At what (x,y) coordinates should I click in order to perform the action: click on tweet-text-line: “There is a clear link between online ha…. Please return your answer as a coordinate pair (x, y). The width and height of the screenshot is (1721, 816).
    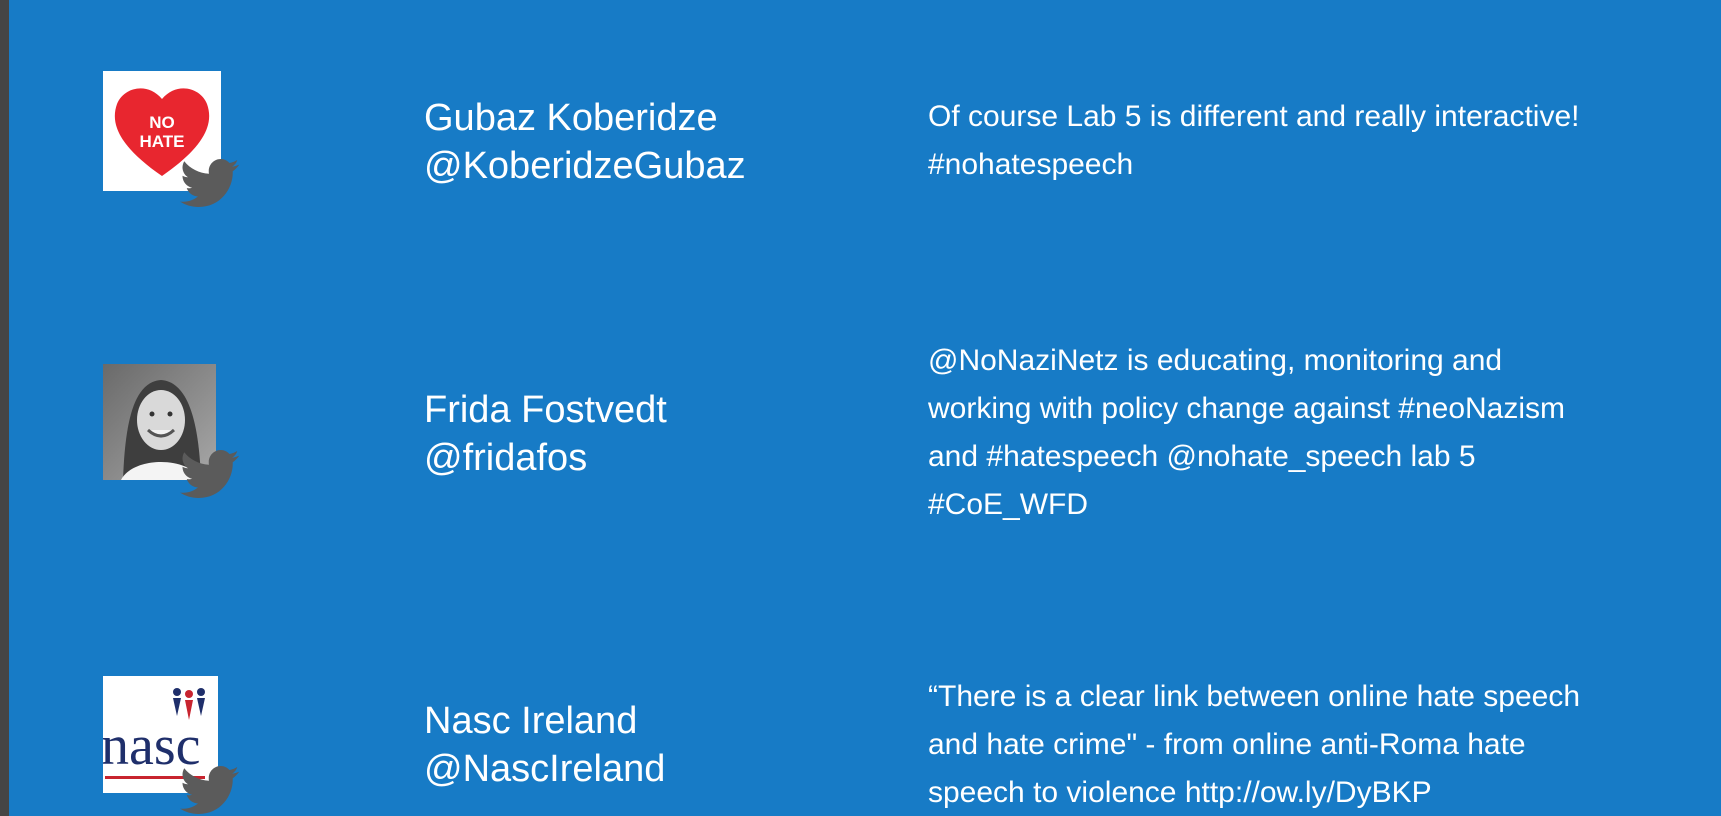
    Looking at the image, I should click on (1254, 696).